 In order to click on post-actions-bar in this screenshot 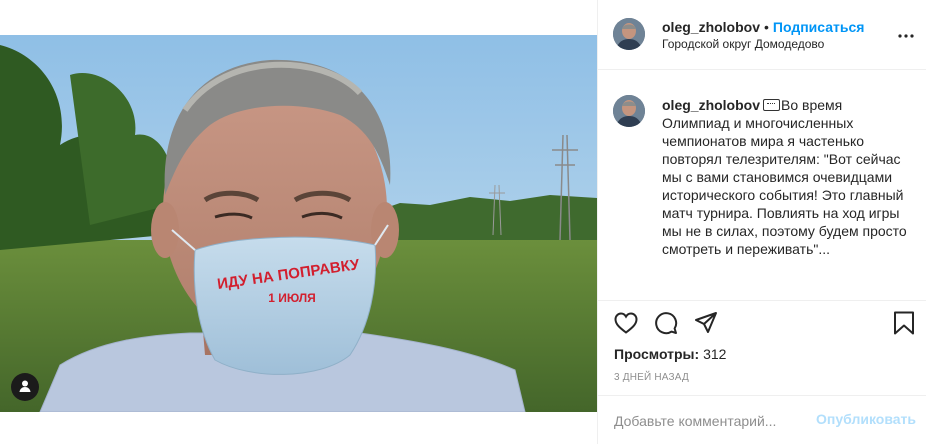, I will do `click(762, 324)`.